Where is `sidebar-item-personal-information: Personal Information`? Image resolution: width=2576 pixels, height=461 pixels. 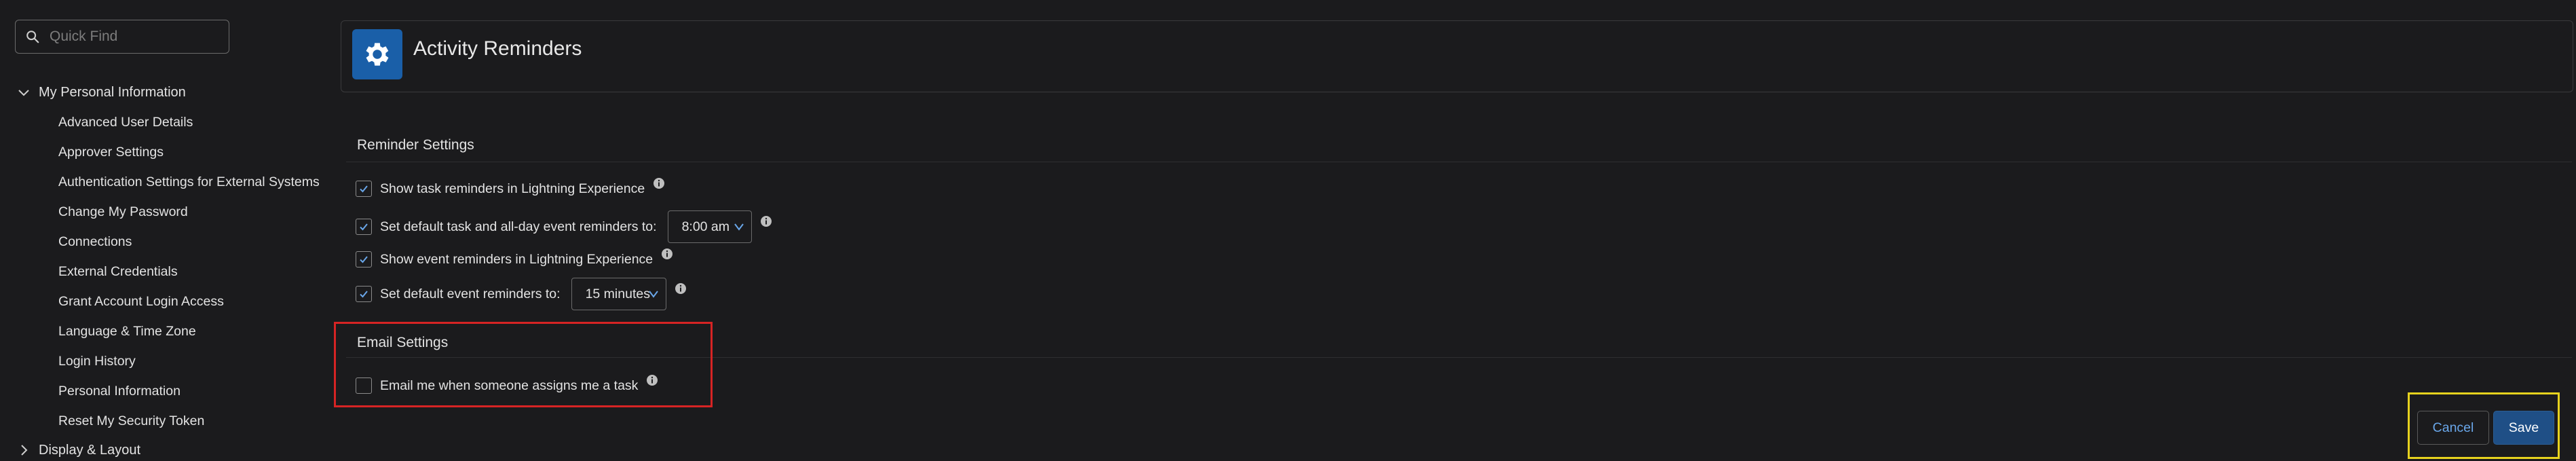 sidebar-item-personal-information: Personal Information is located at coordinates (119, 391).